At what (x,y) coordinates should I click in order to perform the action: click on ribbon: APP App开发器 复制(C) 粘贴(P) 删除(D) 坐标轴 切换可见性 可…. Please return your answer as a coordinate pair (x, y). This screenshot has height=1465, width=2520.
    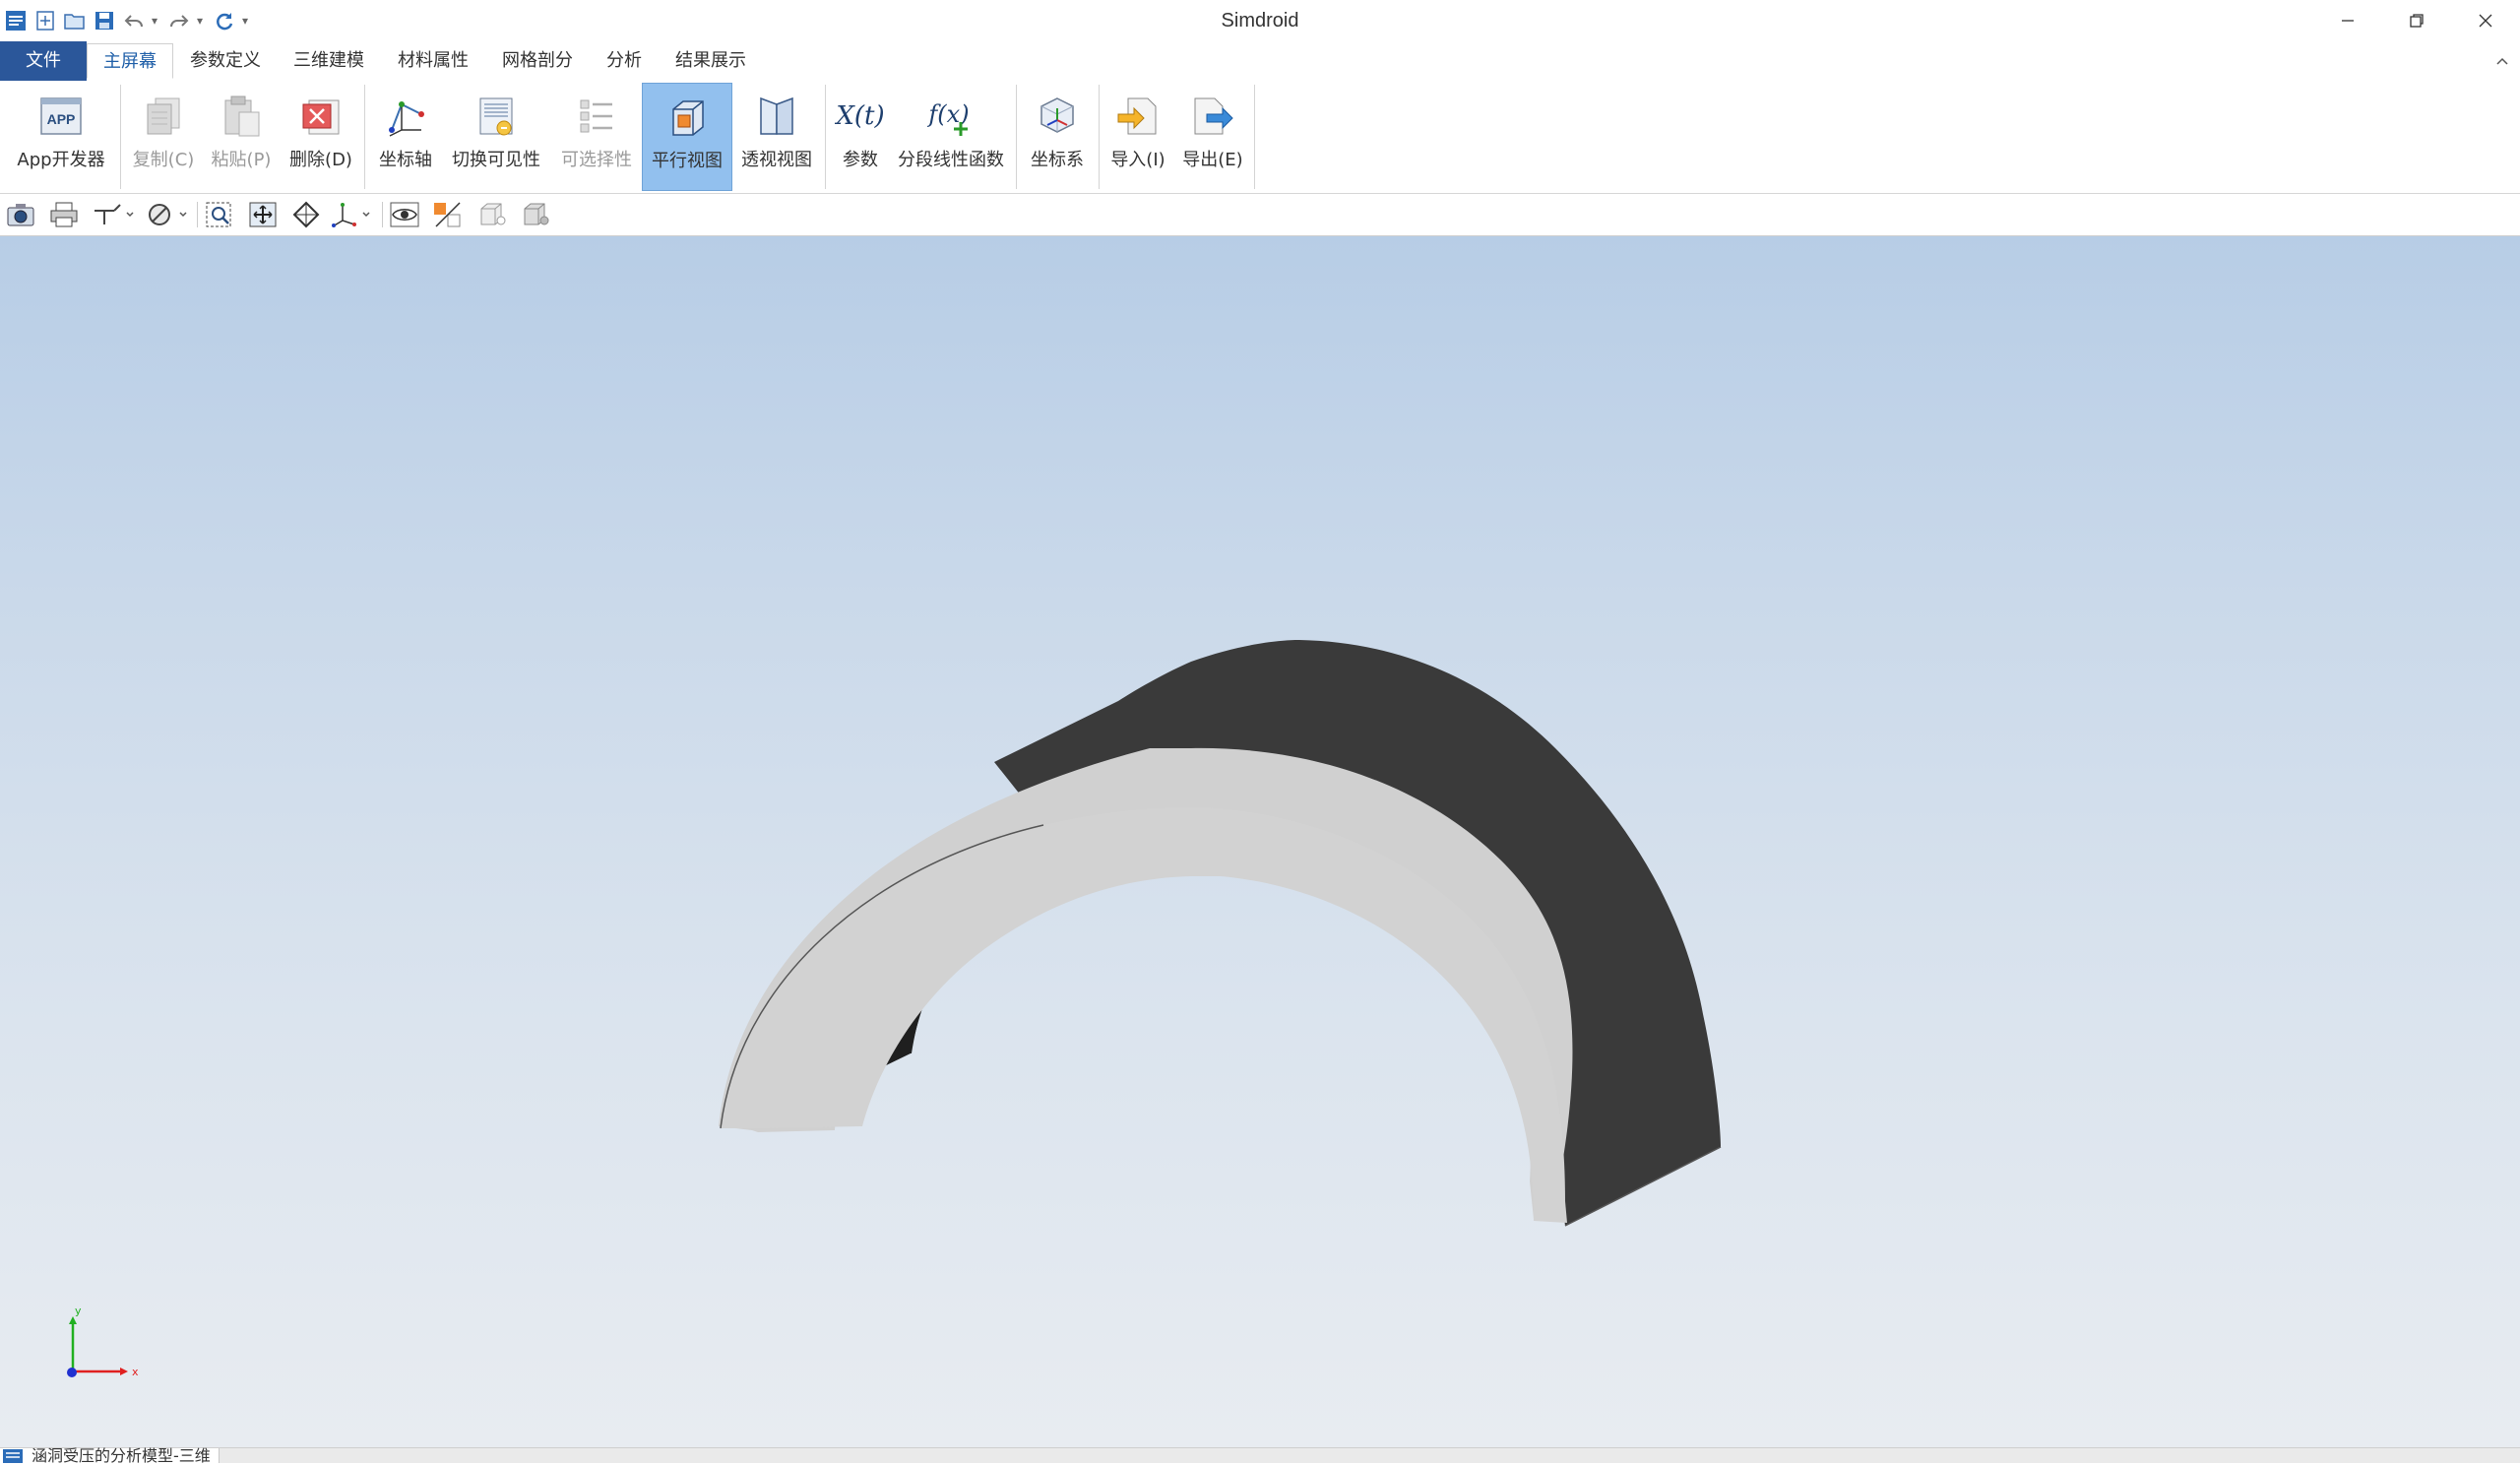
    Looking at the image, I should click on (1260, 137).